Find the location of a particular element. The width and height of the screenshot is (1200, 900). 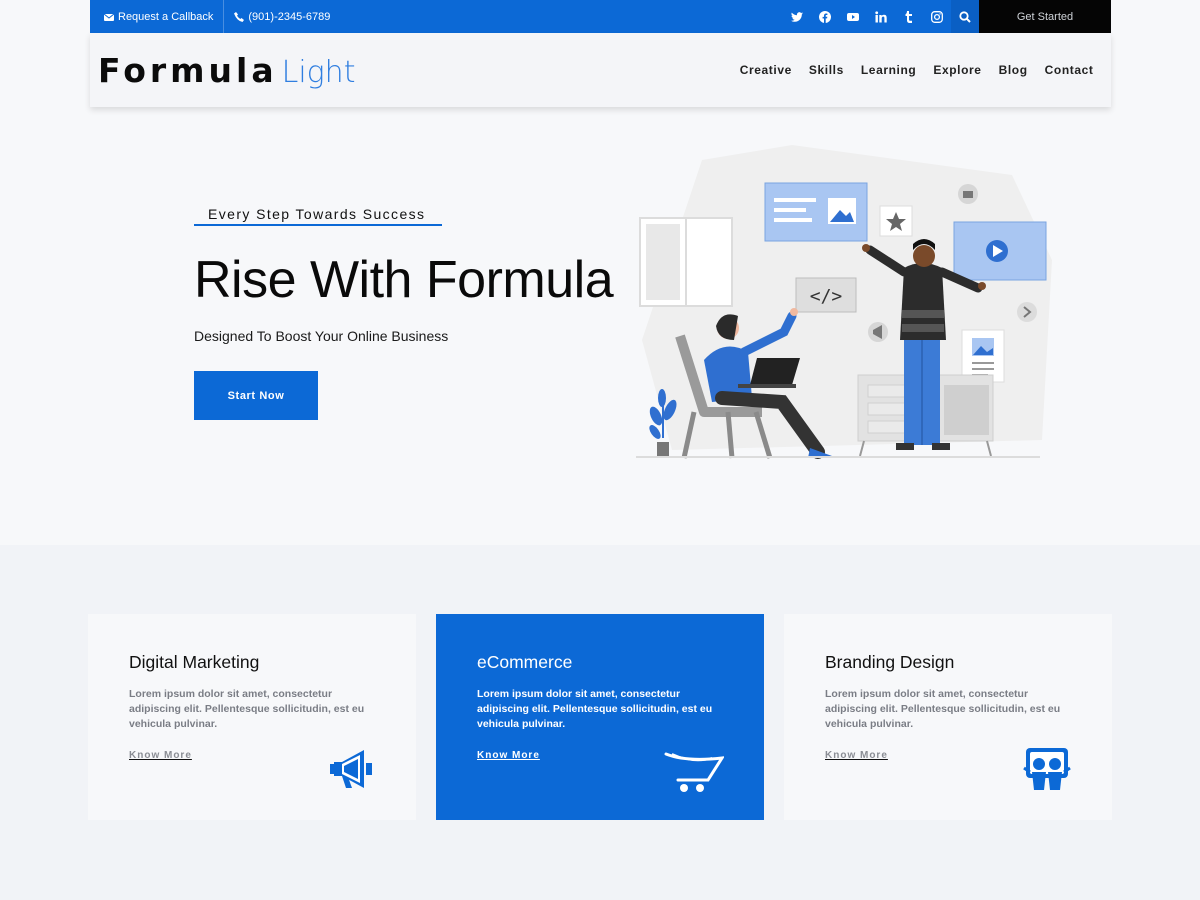

hero-tagline: Every Step Towards Success is located at coordinates (318, 216).